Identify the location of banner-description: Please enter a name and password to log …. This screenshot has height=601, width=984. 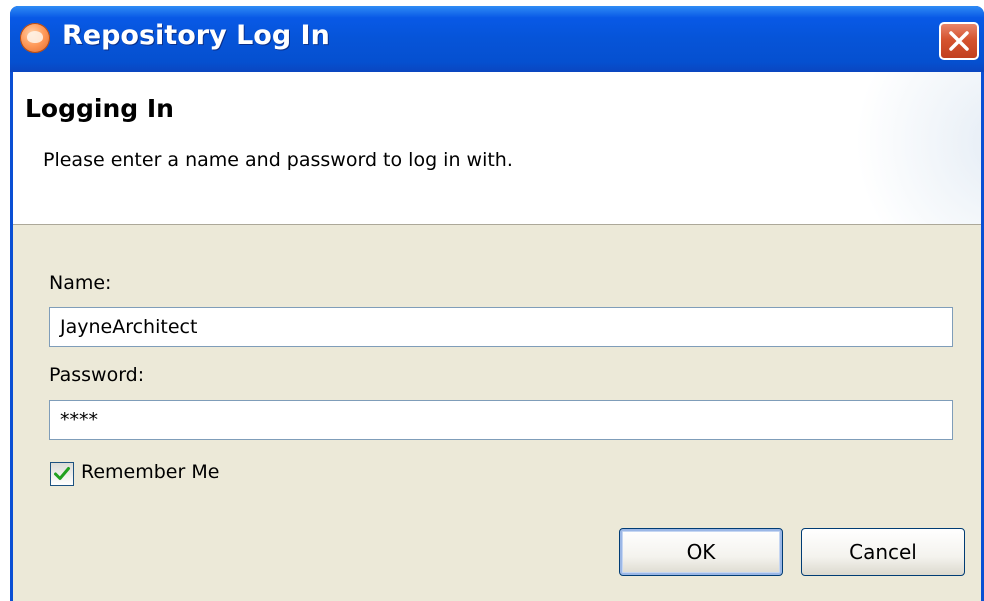
(278, 160).